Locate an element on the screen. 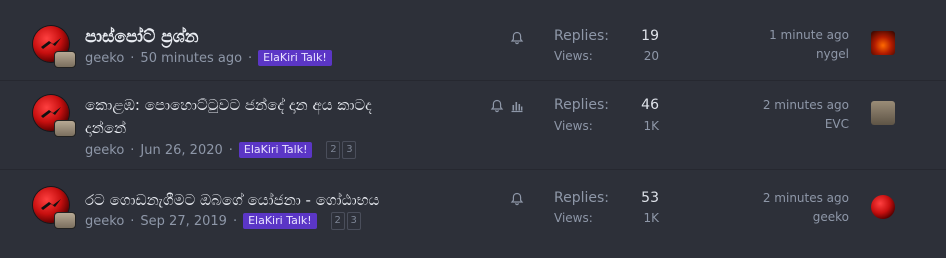 The width and height of the screenshot is (946, 258). thread-meta: geeko · Sep 27, 2019 · ElaKiri Talk! 2 3 is located at coordinates (223, 221).